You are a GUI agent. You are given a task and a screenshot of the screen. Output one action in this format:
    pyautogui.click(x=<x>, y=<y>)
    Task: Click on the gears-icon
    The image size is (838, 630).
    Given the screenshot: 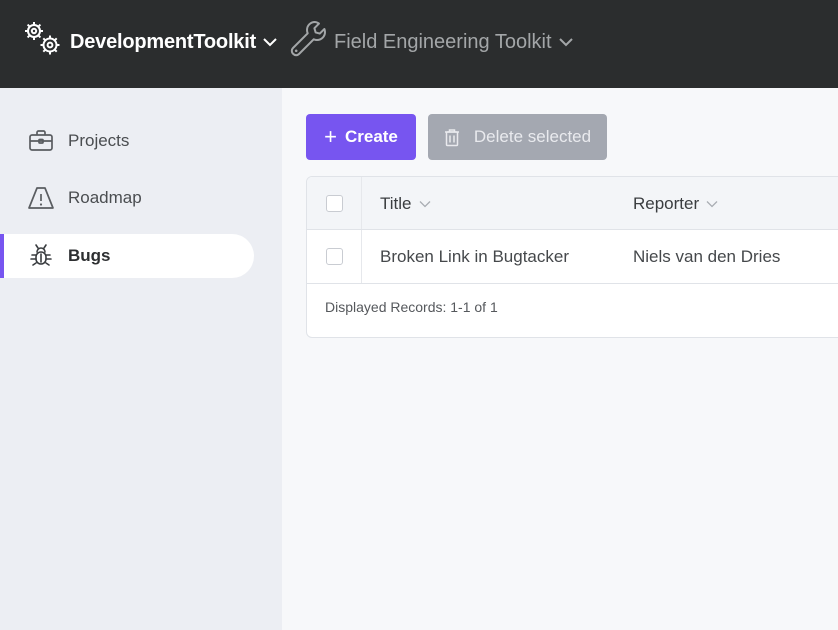 What is the action you would take?
    pyautogui.click(x=45, y=42)
    